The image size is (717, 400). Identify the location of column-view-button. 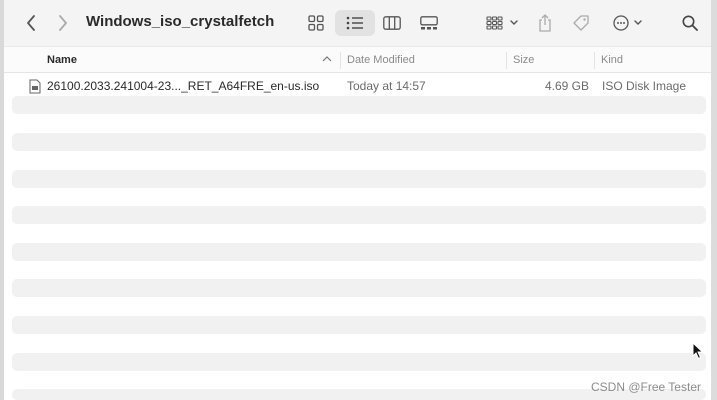
(392, 23).